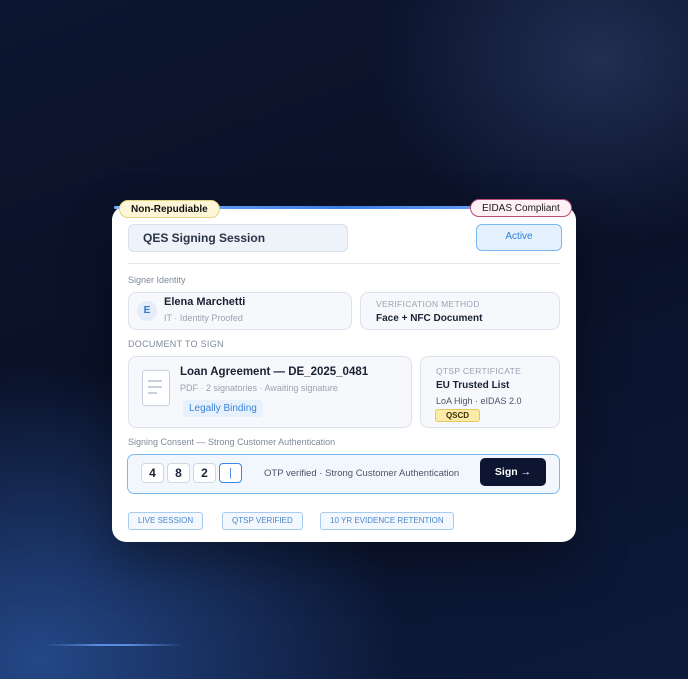 The image size is (688, 679). Describe the element at coordinates (156, 388) in the screenshot. I see `document-icon` at that location.